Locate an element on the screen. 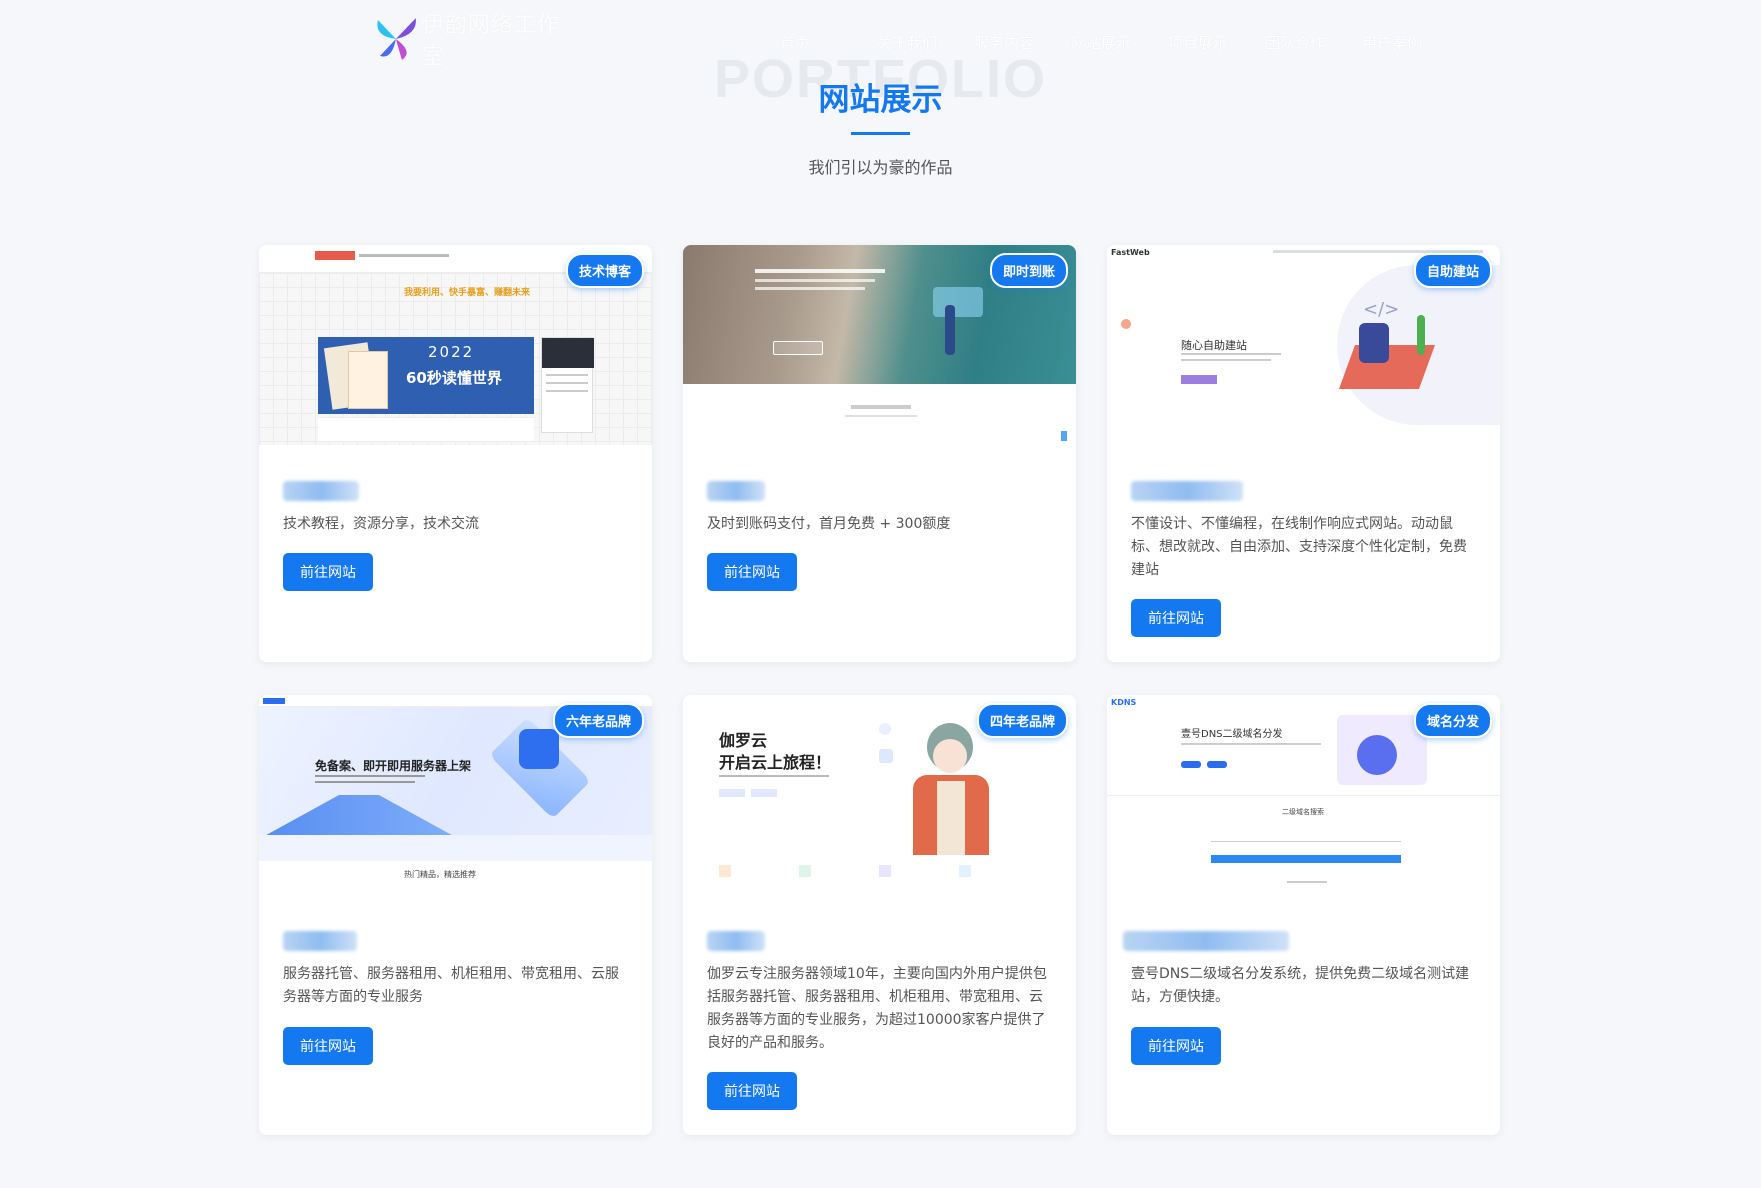 This screenshot has height=1188, width=1761. section-title: 网站展示 is located at coordinates (880, 100).